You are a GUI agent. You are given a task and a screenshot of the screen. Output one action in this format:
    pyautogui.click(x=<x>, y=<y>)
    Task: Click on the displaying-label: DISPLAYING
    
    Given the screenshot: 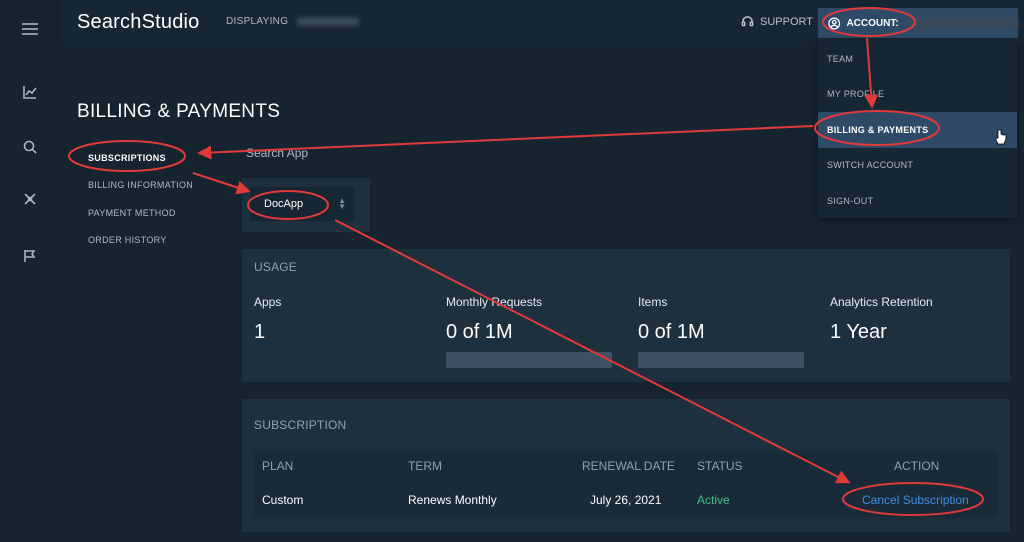 What is the action you would take?
    pyautogui.click(x=257, y=21)
    